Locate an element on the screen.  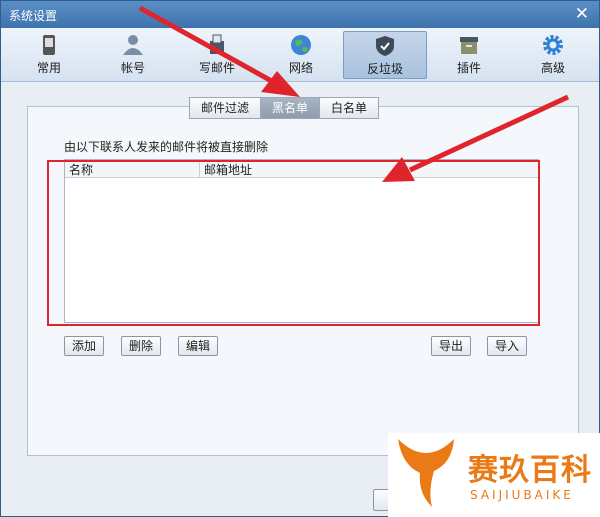
arrow-to-list is located at coordinates (489, 133).